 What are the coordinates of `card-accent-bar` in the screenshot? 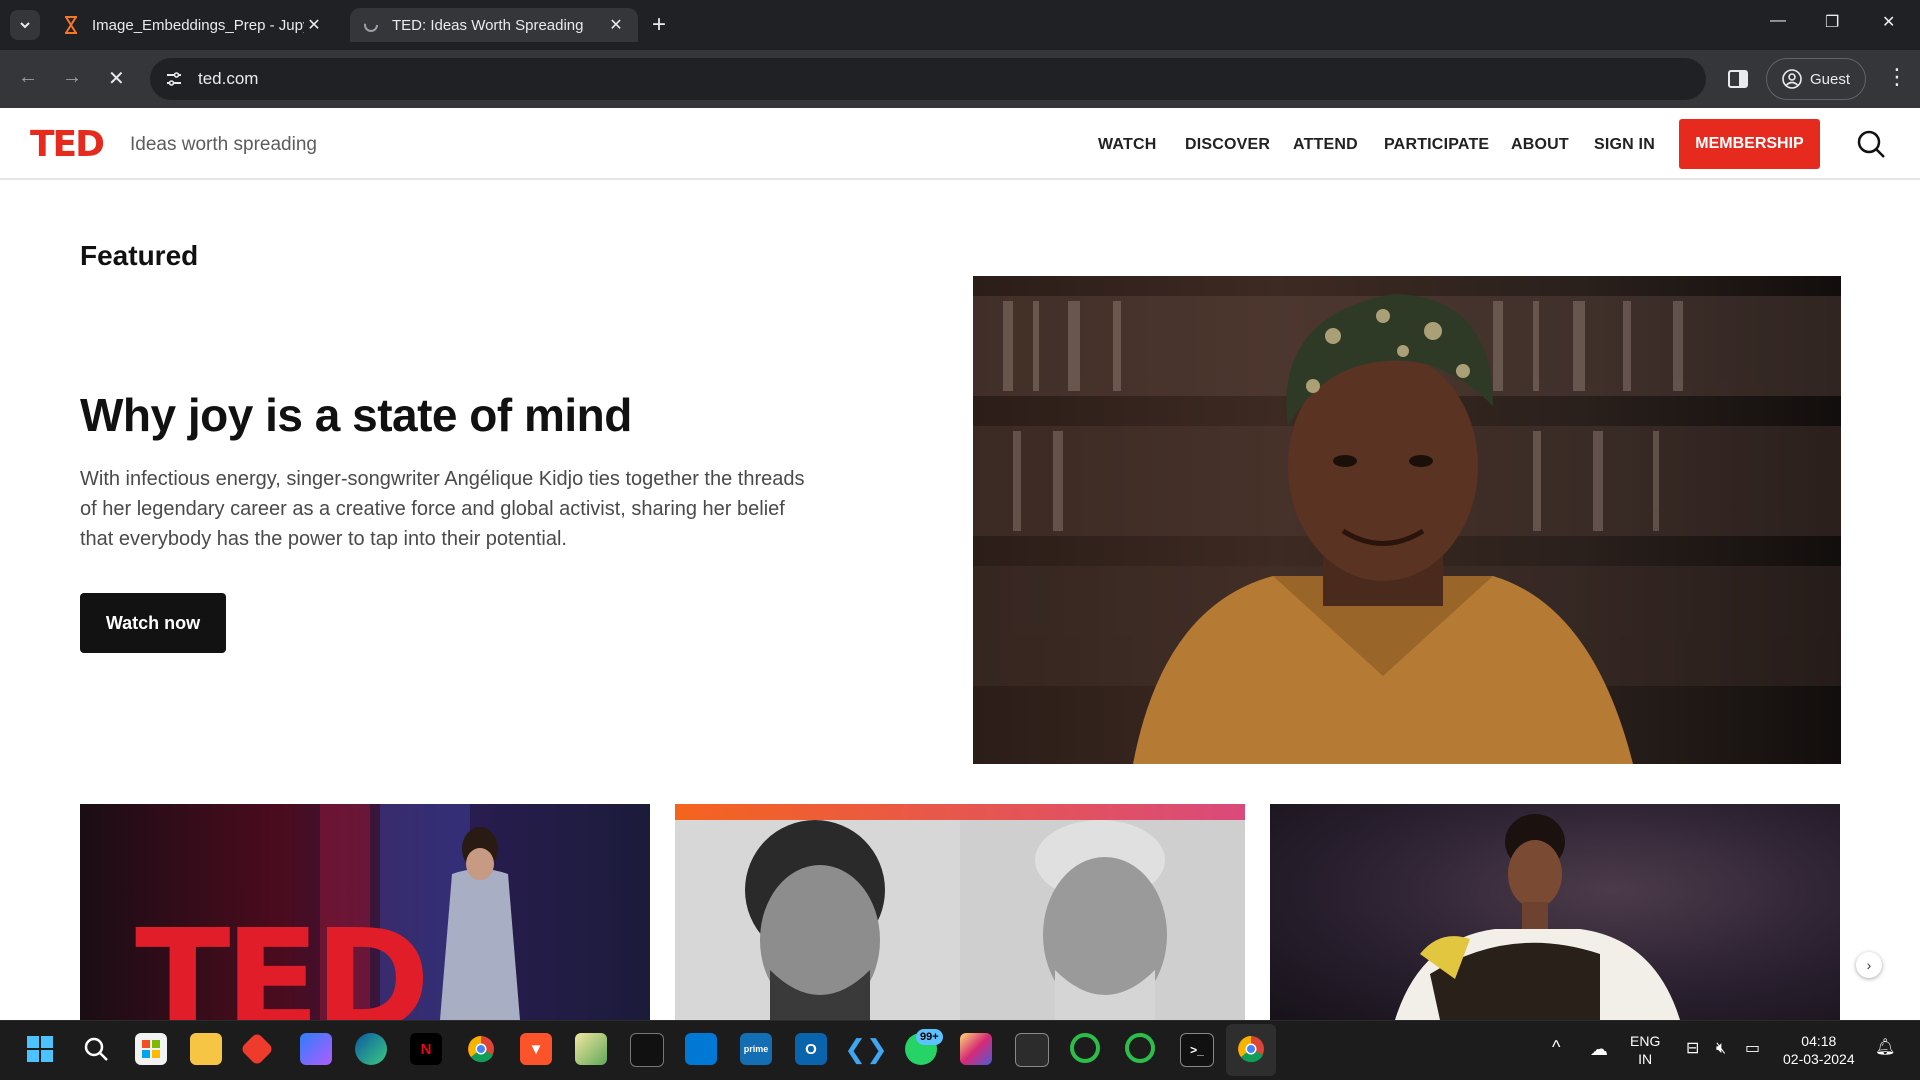 It's located at (960, 812).